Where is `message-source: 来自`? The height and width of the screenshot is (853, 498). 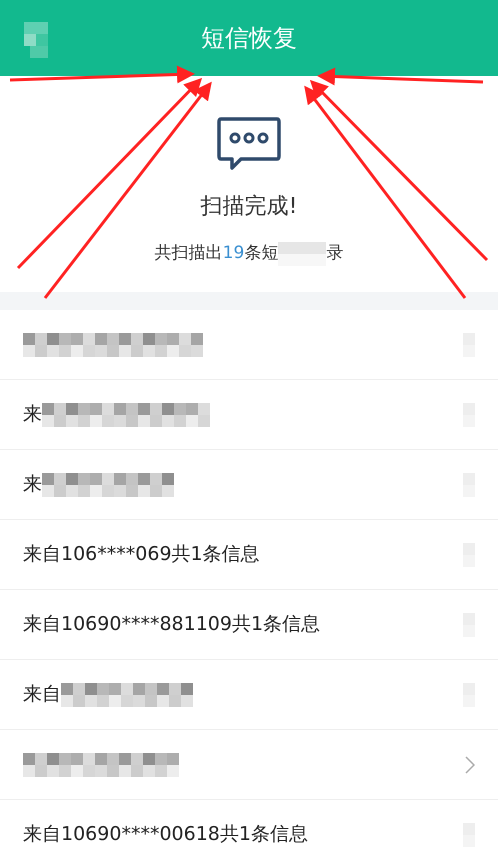 message-source: 来自 is located at coordinates (42, 695).